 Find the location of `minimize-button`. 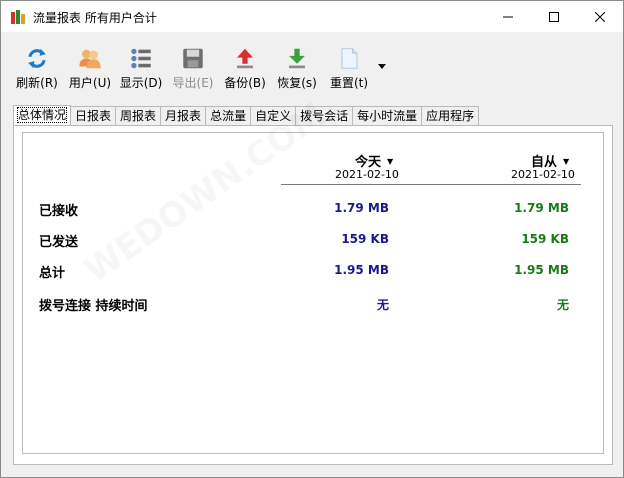

minimize-button is located at coordinates (508, 16).